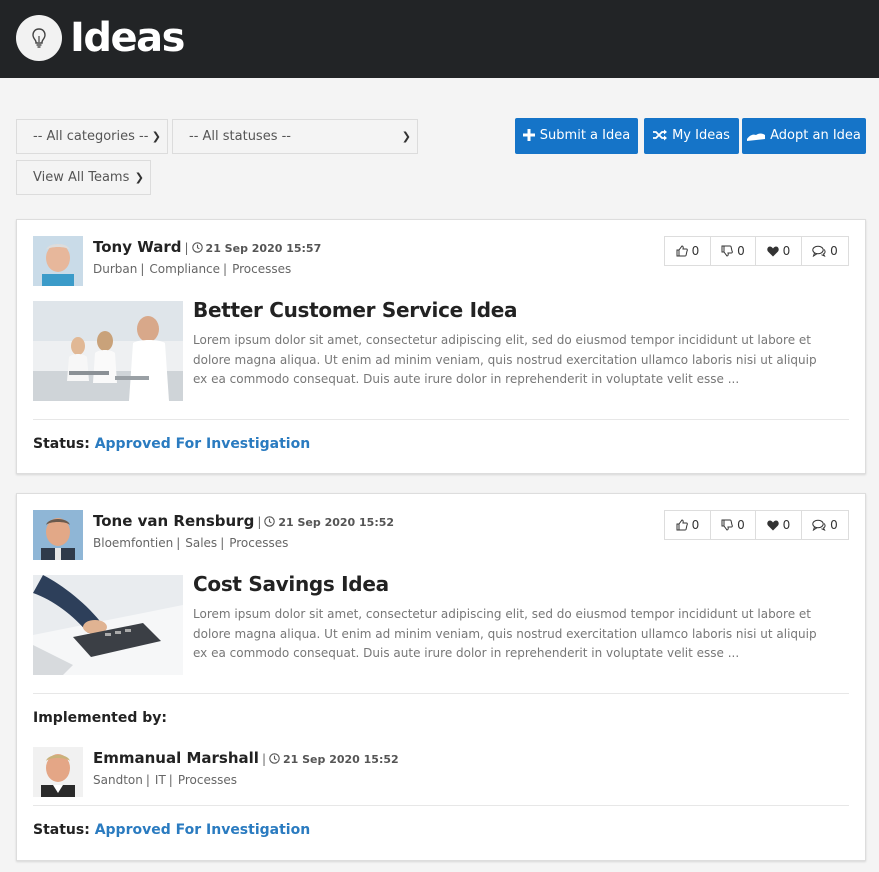  What do you see at coordinates (701, 135) in the screenshot?
I see `my-ideas-label: My Ideas` at bounding box center [701, 135].